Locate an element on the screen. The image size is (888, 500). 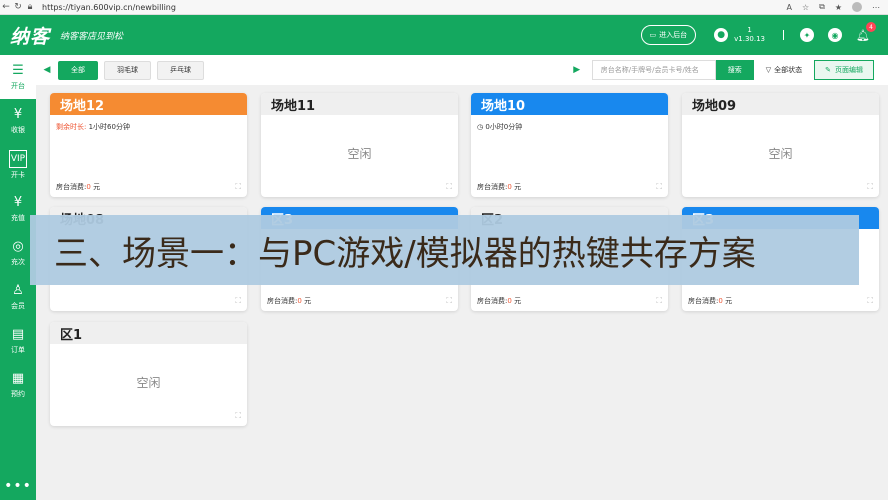
room-name: 区1 is located at coordinates (148, 333).